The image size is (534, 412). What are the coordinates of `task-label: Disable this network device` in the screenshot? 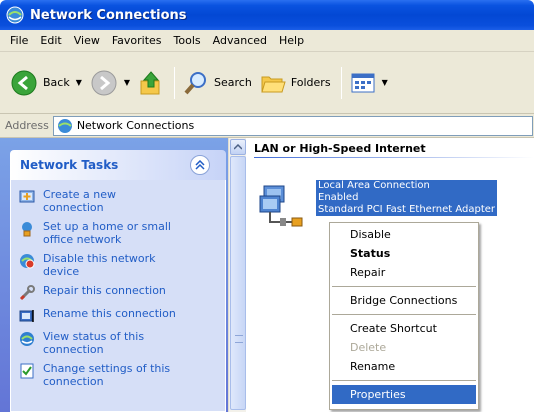 It's located at (99, 265).